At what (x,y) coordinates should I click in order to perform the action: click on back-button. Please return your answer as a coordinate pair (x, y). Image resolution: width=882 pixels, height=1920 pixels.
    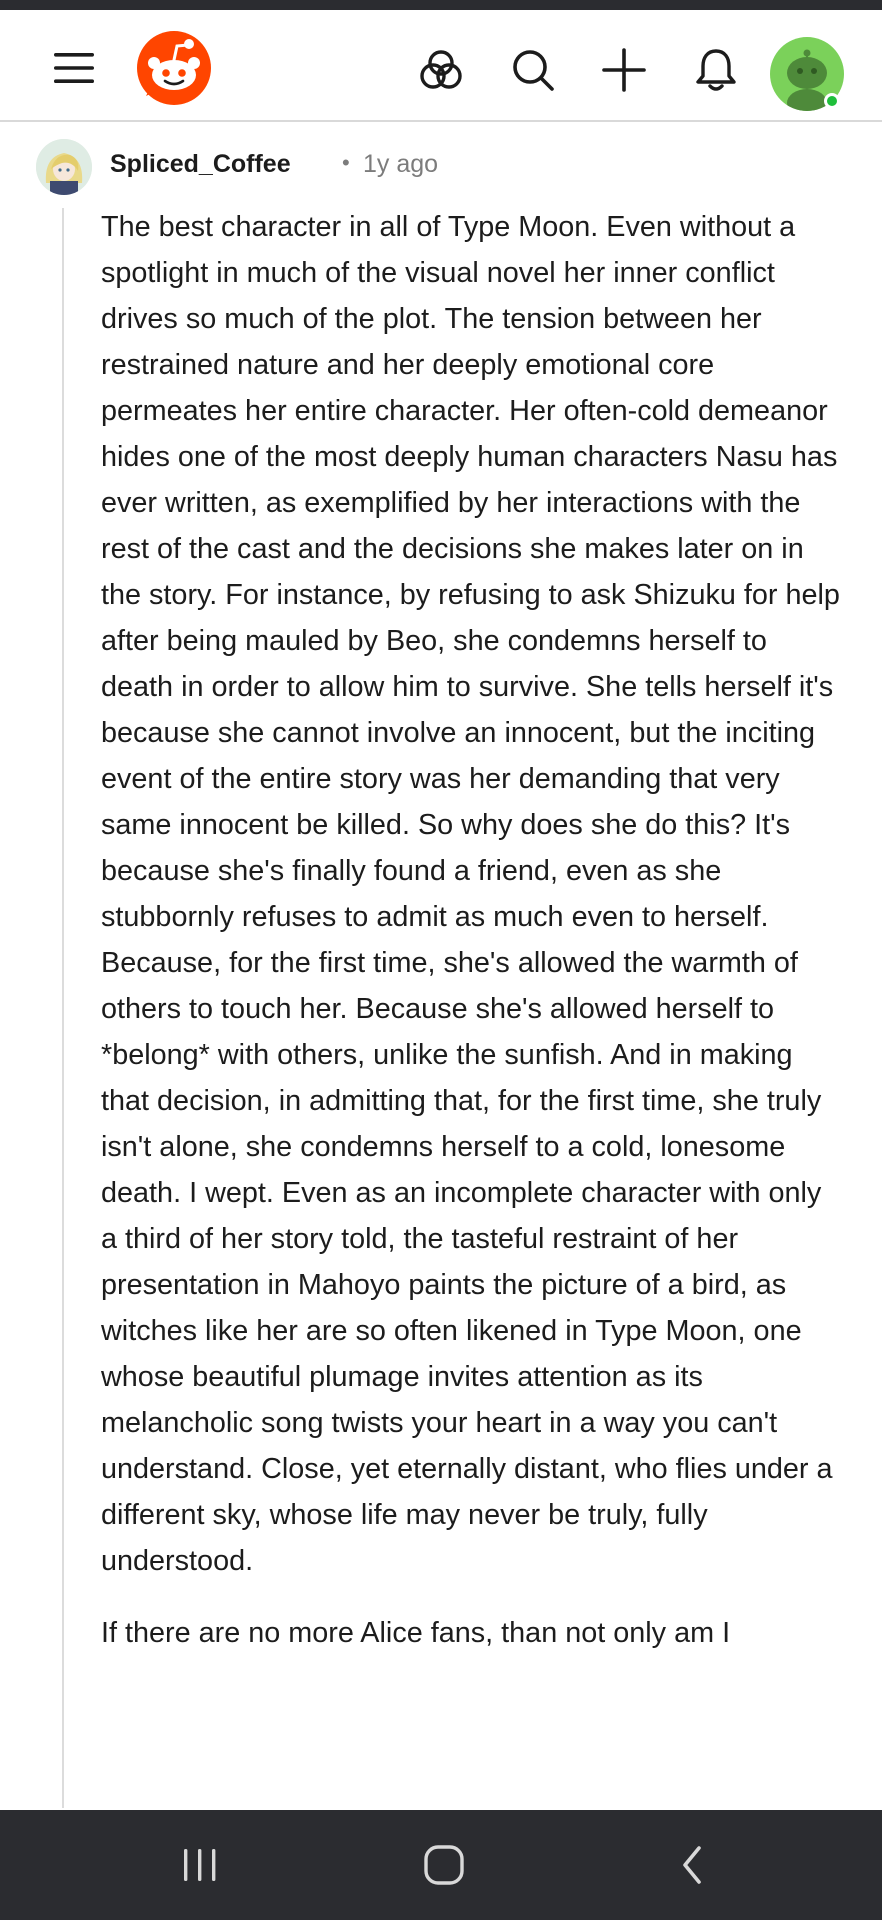
    Looking at the image, I should click on (692, 1865).